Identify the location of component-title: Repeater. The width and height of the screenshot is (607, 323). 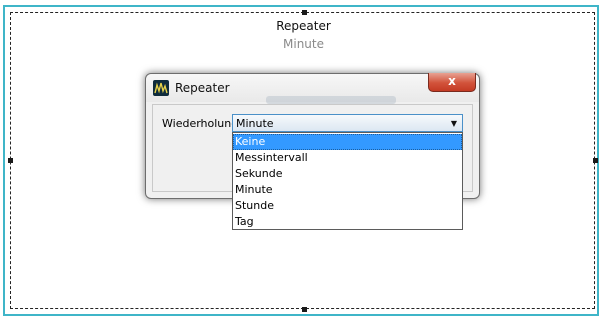
(303, 26).